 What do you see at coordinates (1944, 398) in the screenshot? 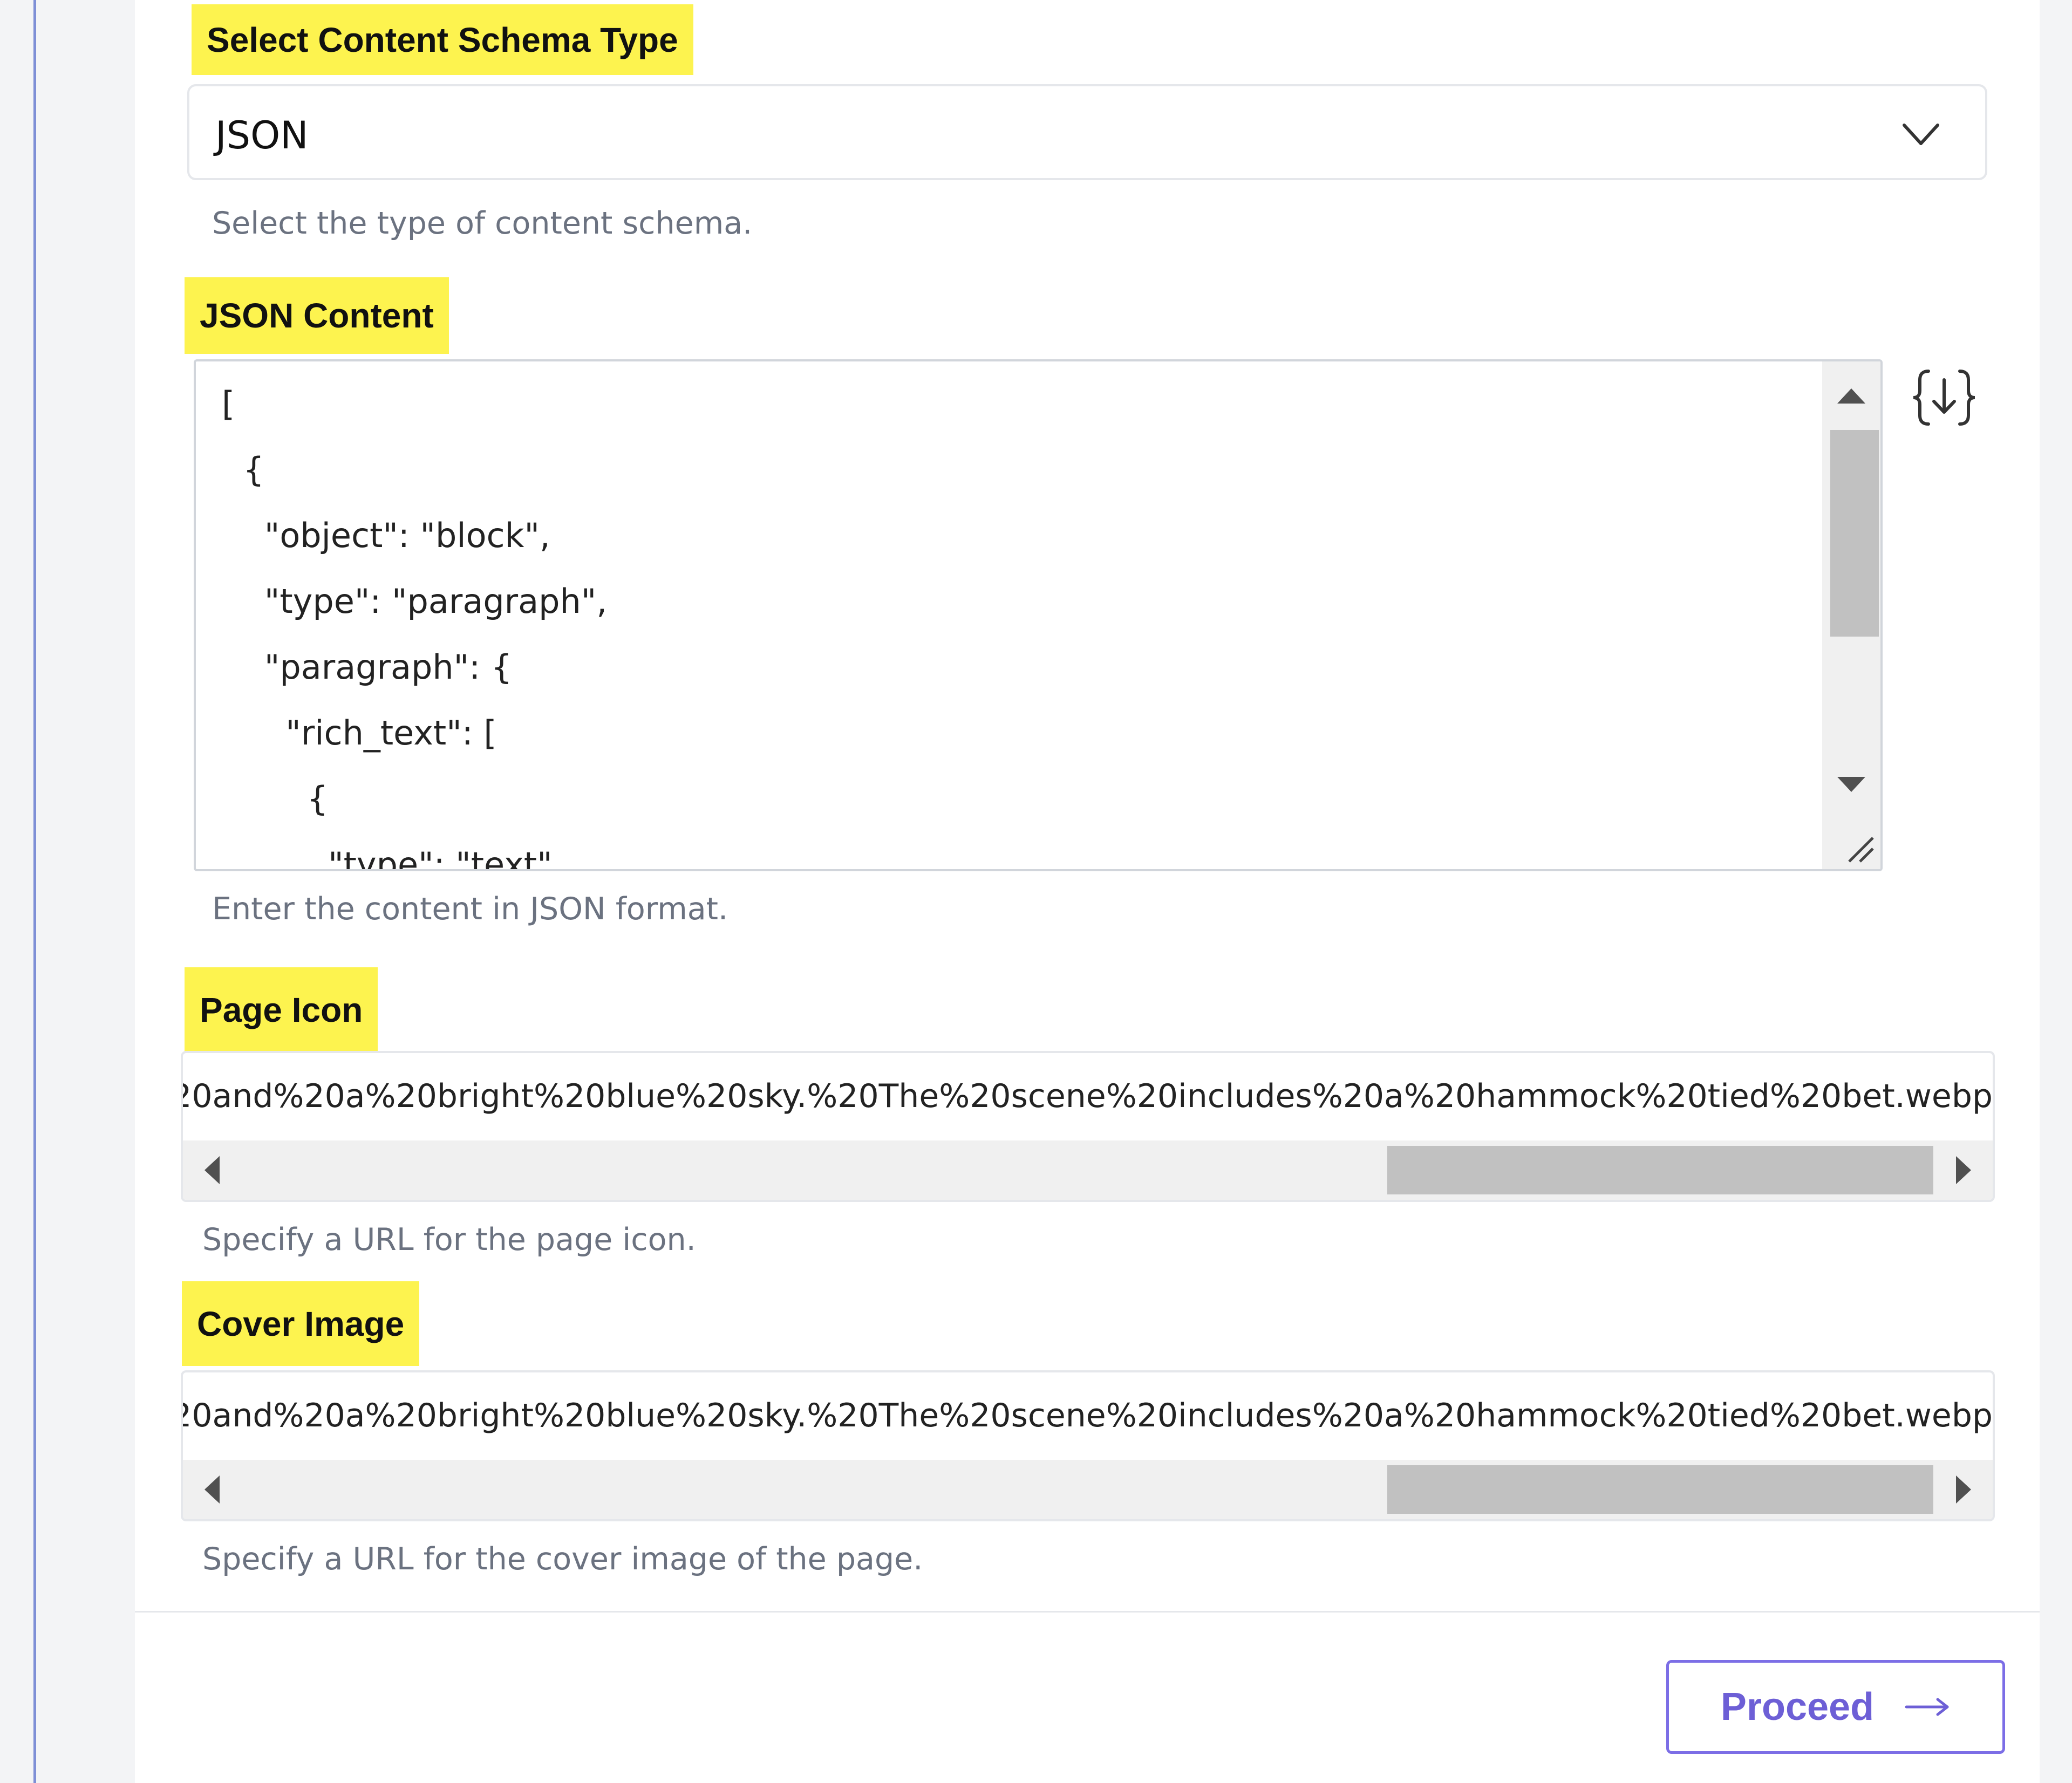
I see `json-import-icon` at bounding box center [1944, 398].